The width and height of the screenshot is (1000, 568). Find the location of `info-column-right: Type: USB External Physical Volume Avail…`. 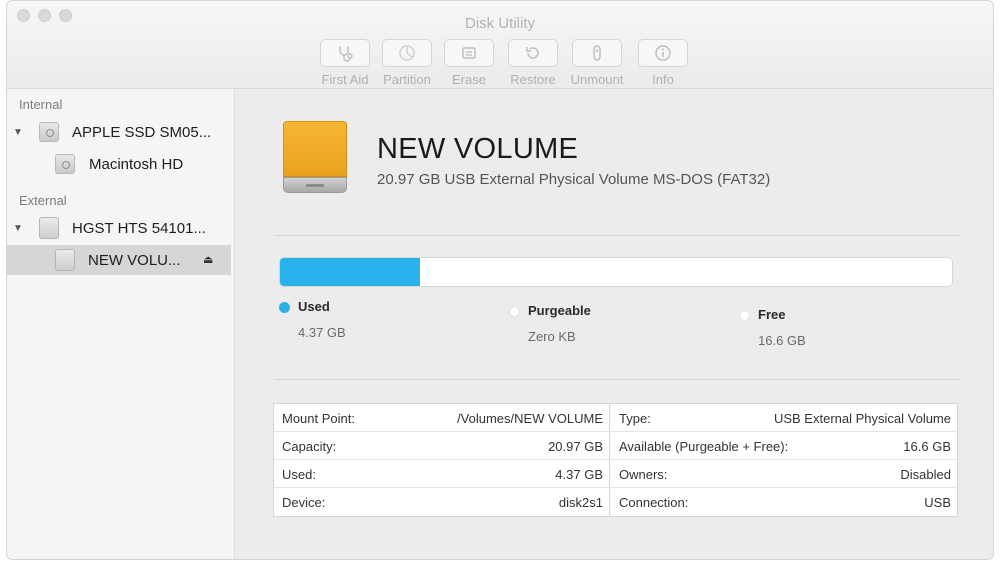

info-column-right: Type: USB External Physical Volume Avail… is located at coordinates (784, 460).